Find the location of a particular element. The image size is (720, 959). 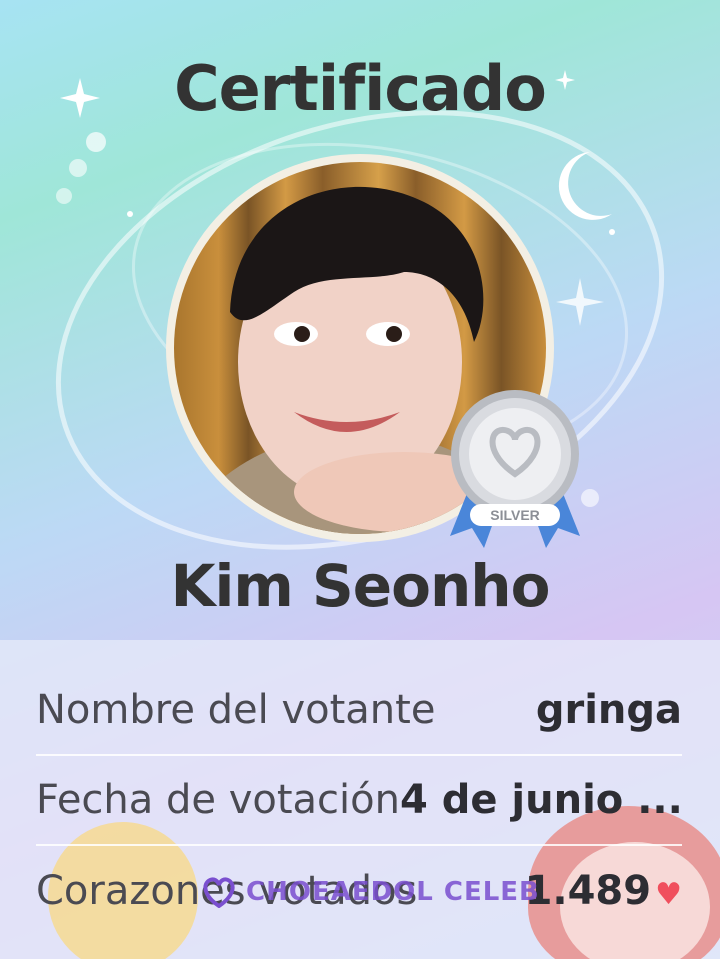

voter-name-value: gringa is located at coordinates (608, 710).